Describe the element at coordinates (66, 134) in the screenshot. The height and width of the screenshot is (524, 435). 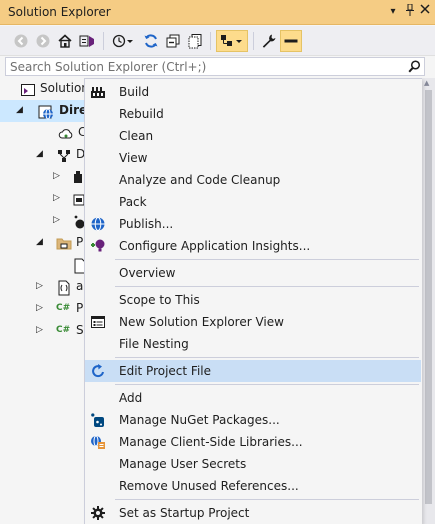
I see `connected-services-icon` at that location.